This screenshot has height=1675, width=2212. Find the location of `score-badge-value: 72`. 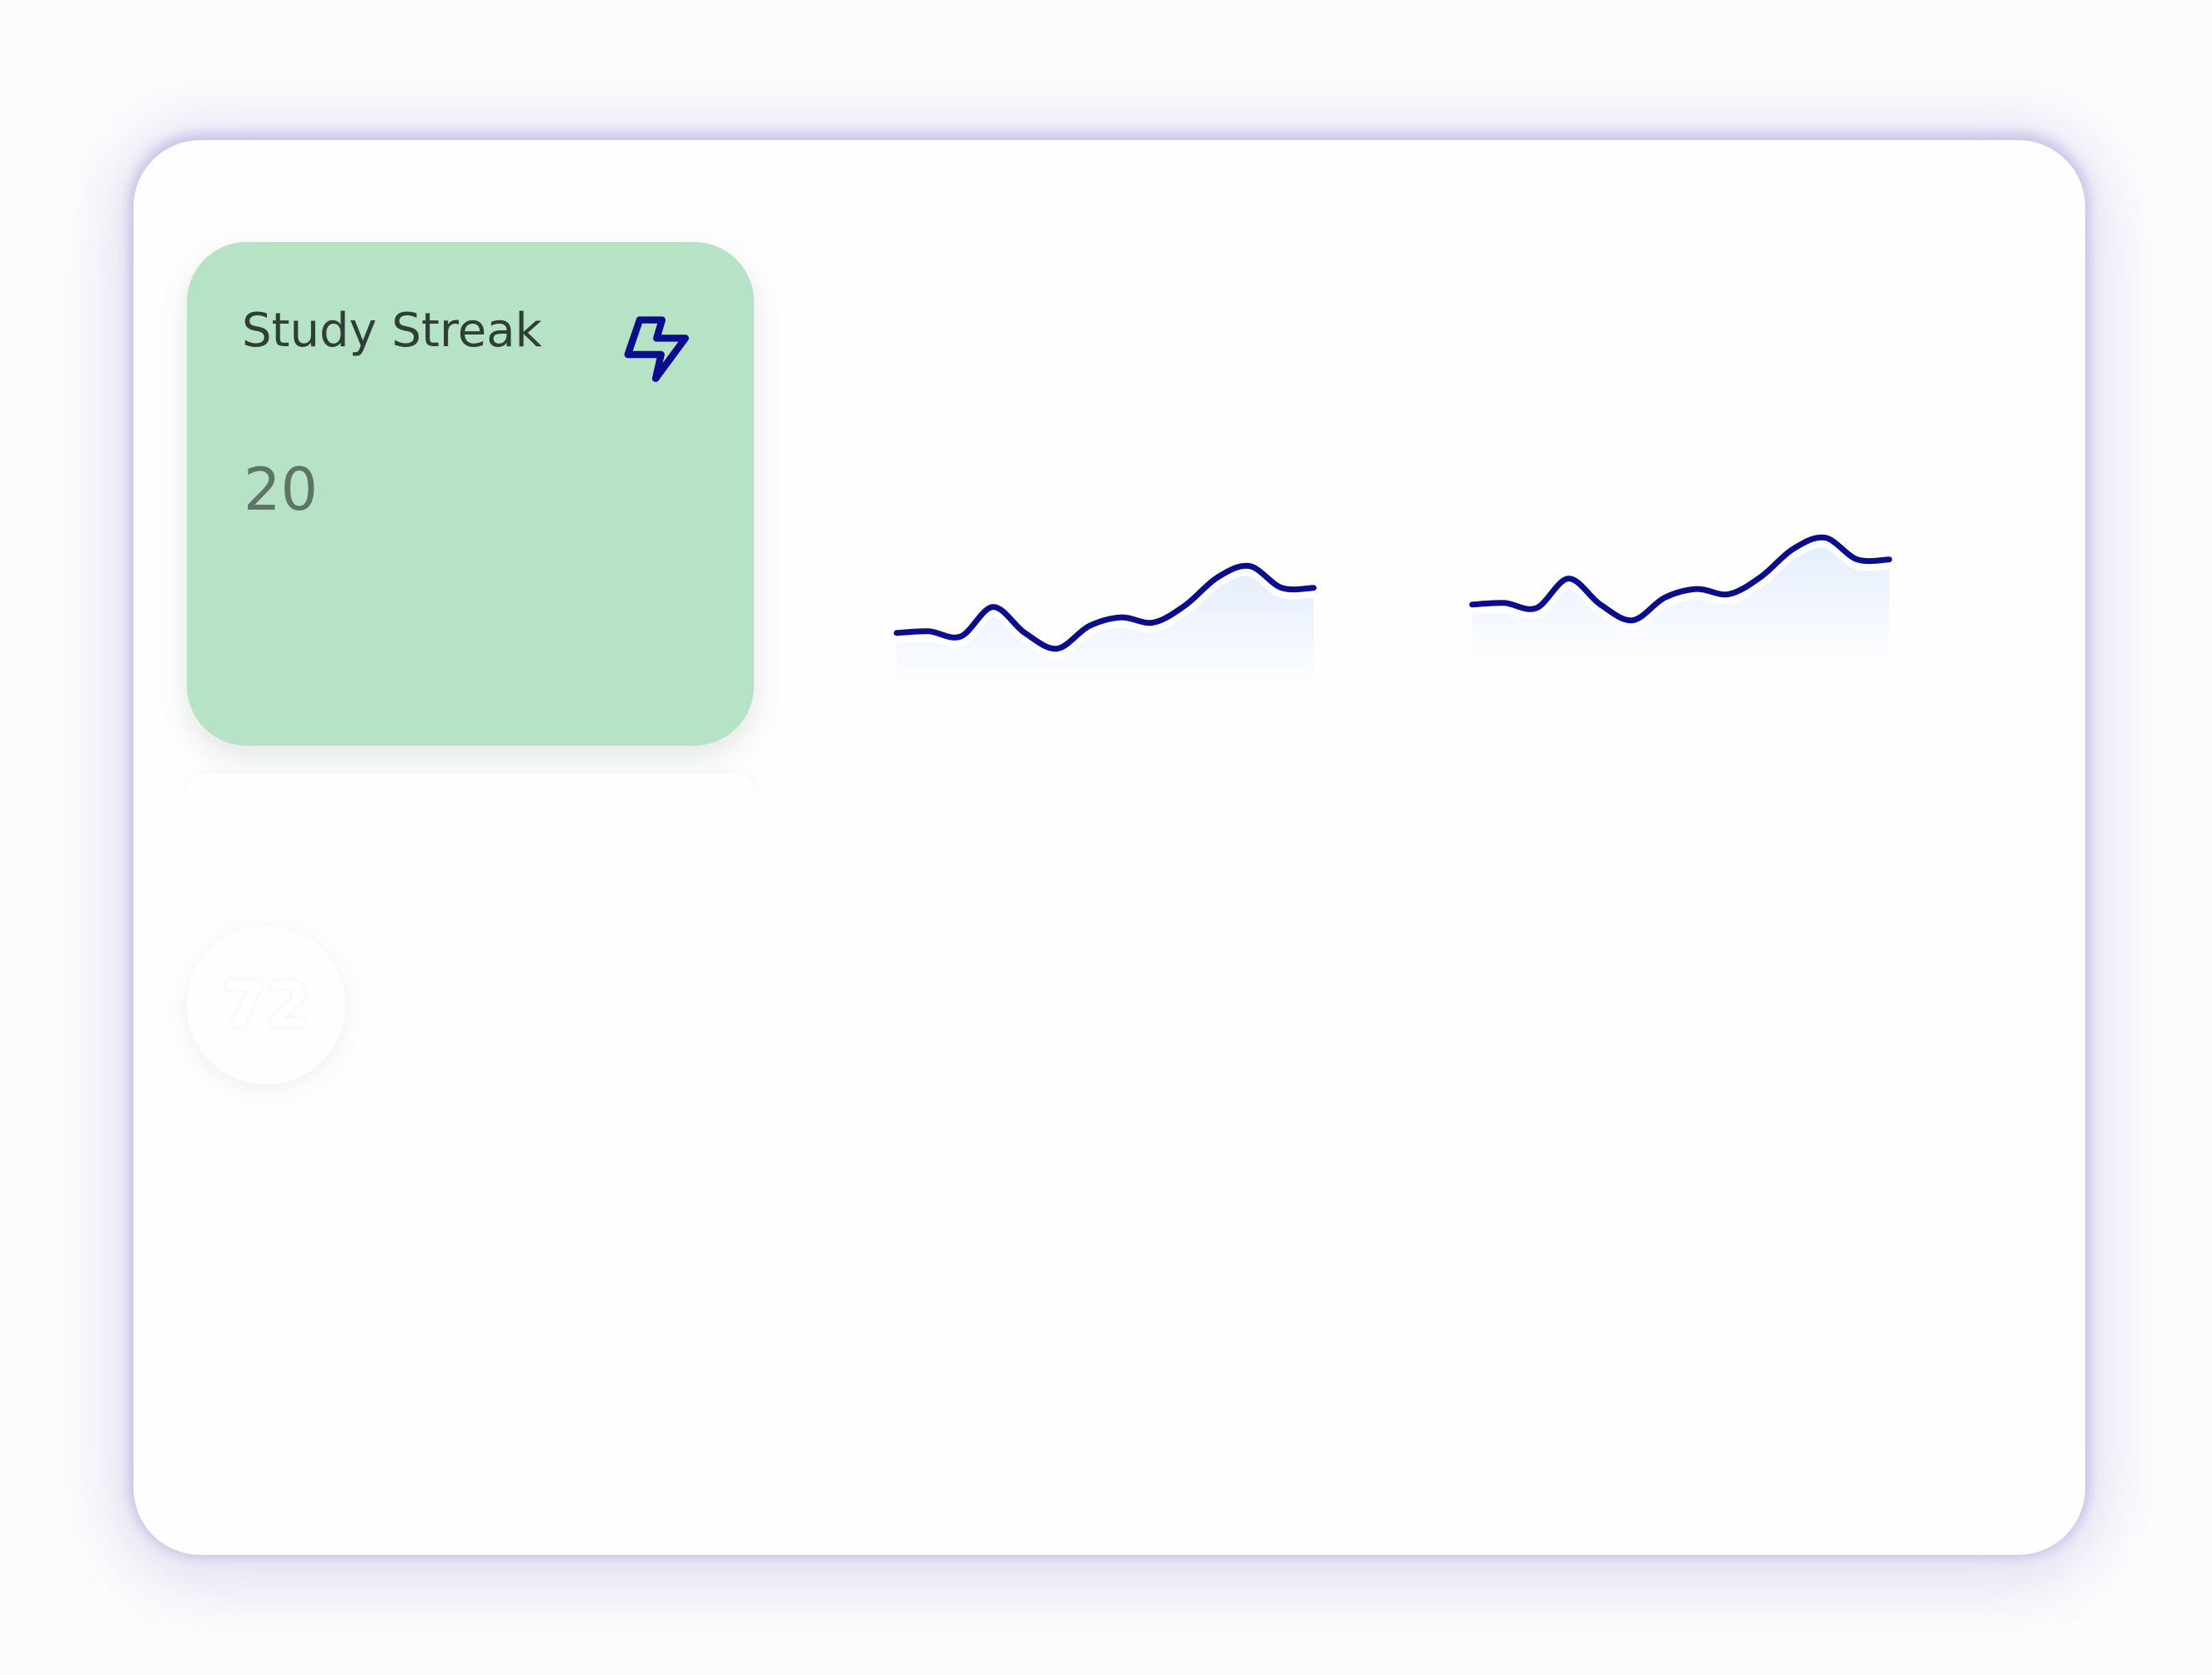

score-badge-value: 72 is located at coordinates (266, 1005).